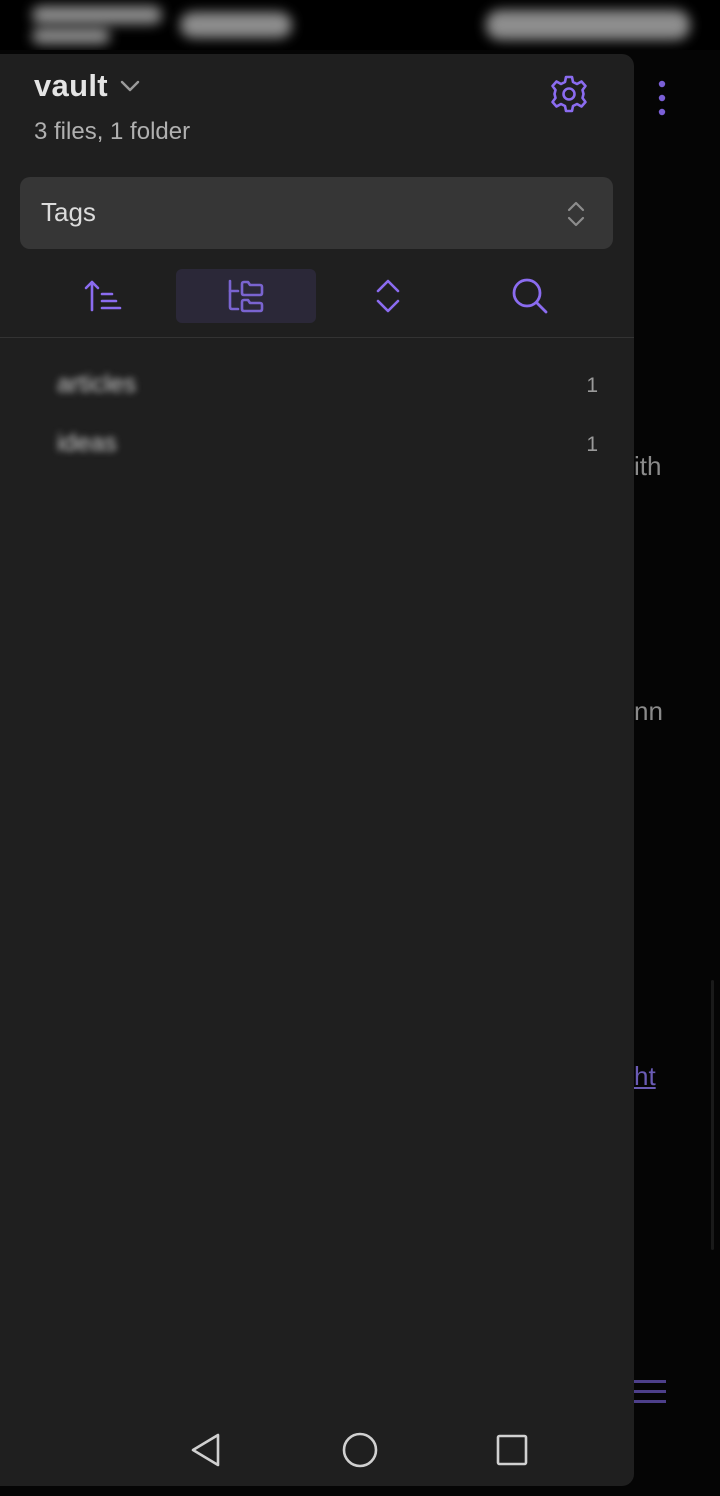 The width and height of the screenshot is (720, 1496). Describe the element at coordinates (588, 25) in the screenshot. I see `status-system-icons-blurred` at that location.